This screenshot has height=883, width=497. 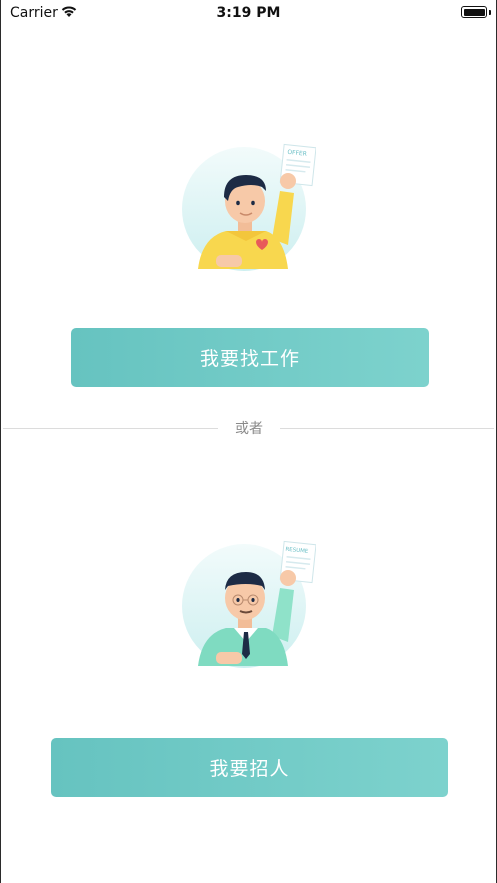 I want to click on clock-time: 3:19 PM, so click(x=248, y=13).